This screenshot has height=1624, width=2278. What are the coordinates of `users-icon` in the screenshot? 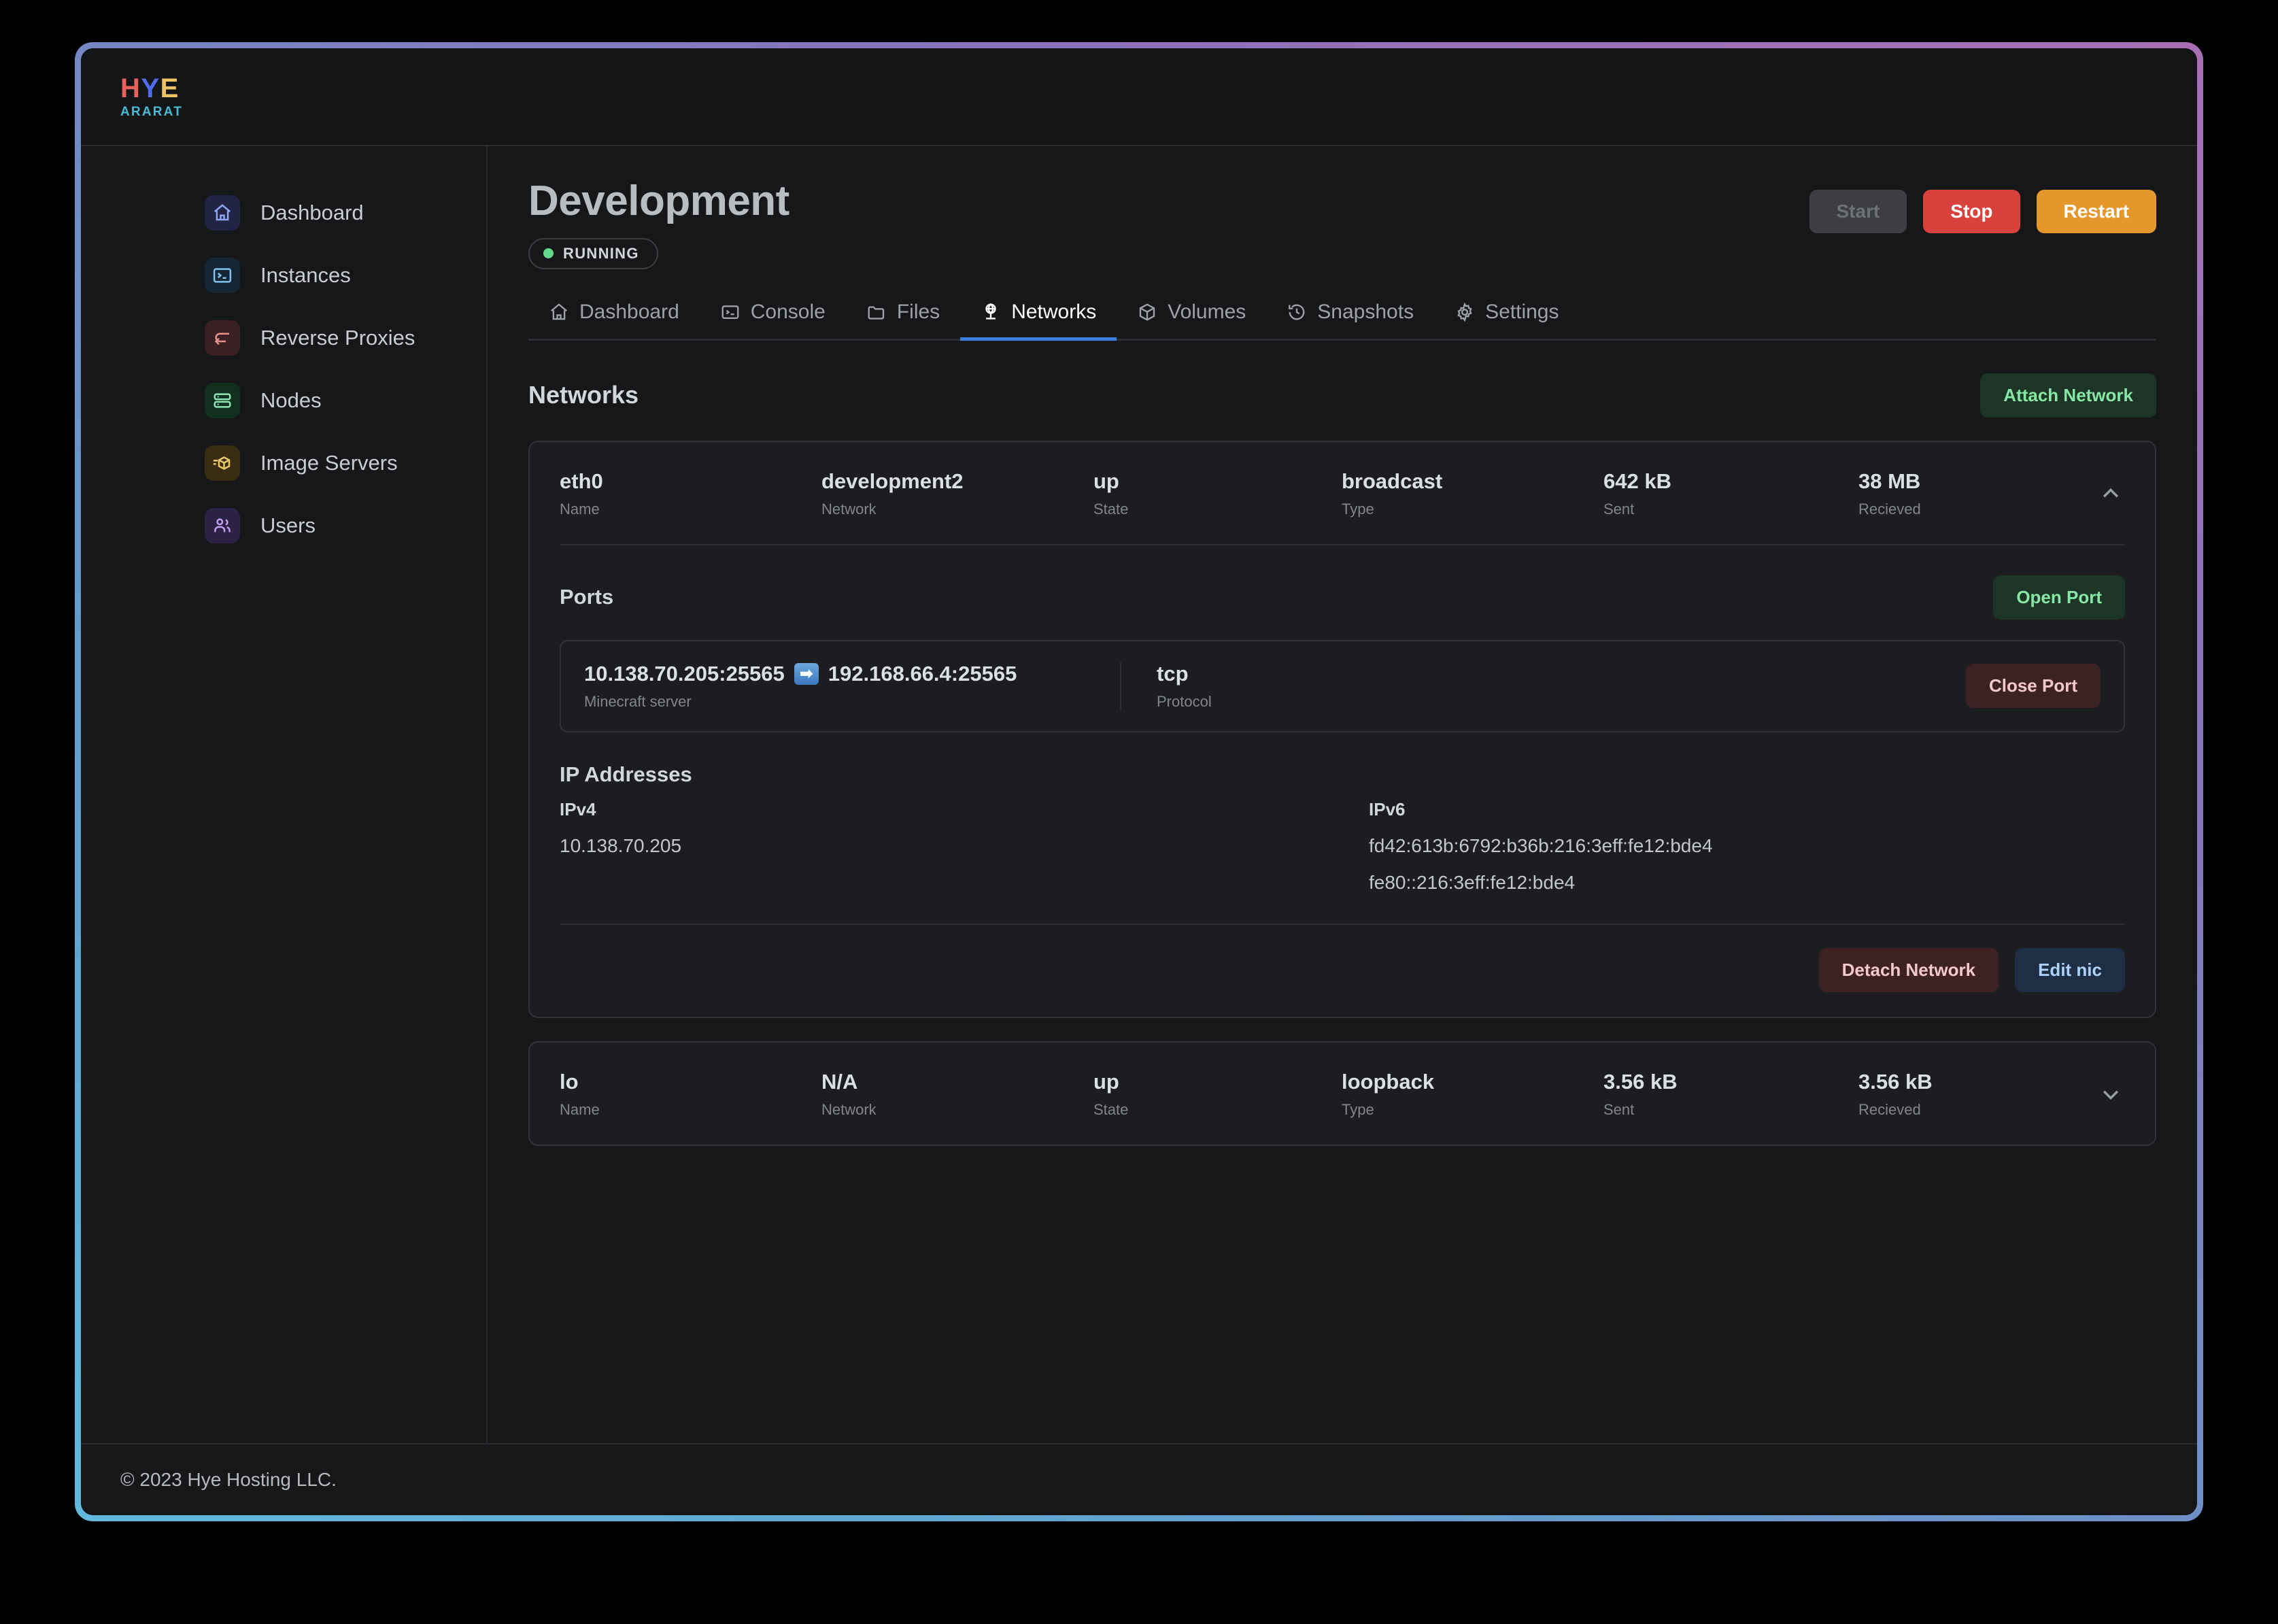 It's located at (223, 525).